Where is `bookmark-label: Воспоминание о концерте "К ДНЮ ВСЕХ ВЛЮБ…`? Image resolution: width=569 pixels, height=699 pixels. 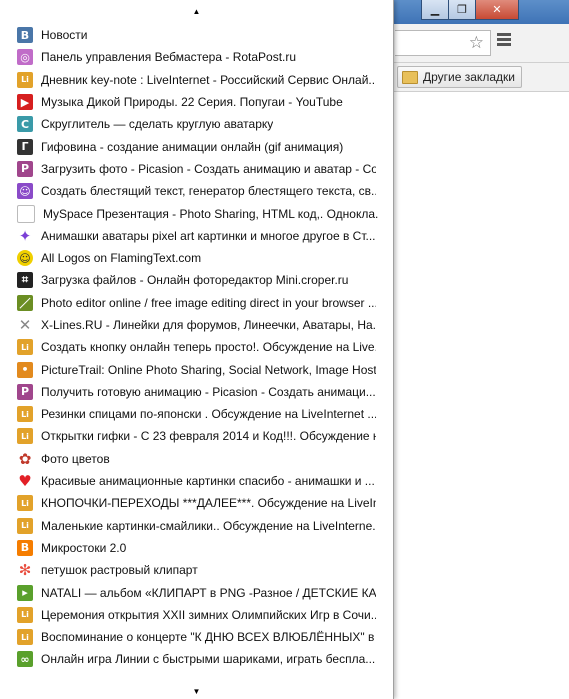
bookmark-label: Воспоминание о концерте "К ДНЮ ВСЕХ ВЛЮБ… is located at coordinates (208, 637).